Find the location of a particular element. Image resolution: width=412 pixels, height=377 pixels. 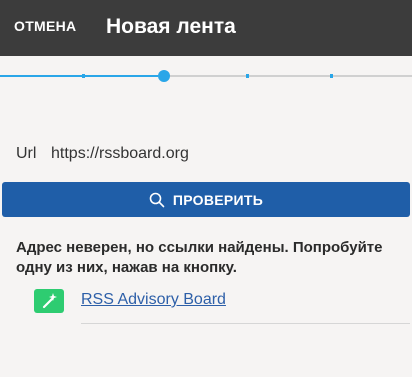

step-segment-pending is located at coordinates (291, 76).